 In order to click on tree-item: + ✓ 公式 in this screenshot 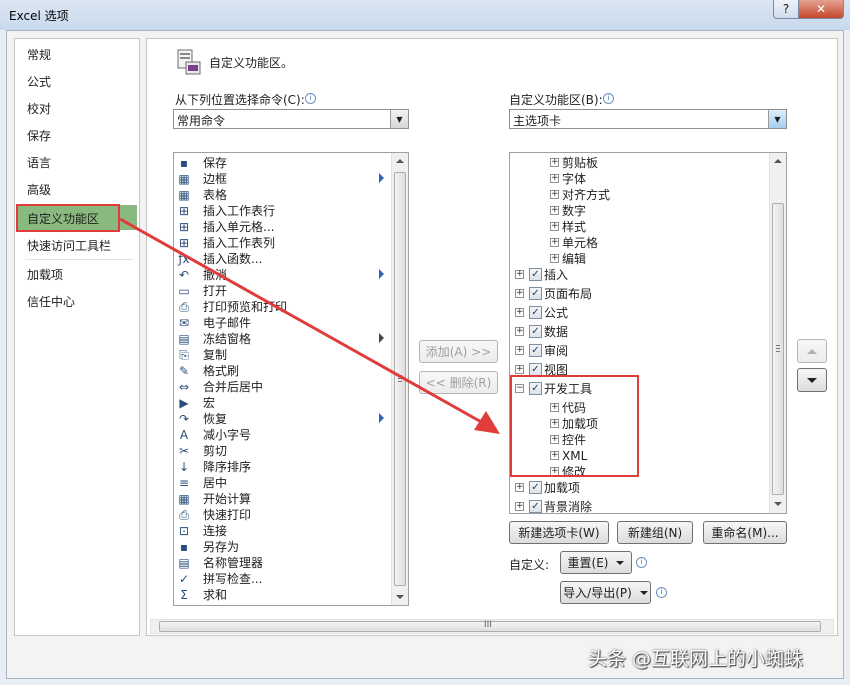, I will do `click(637, 313)`.